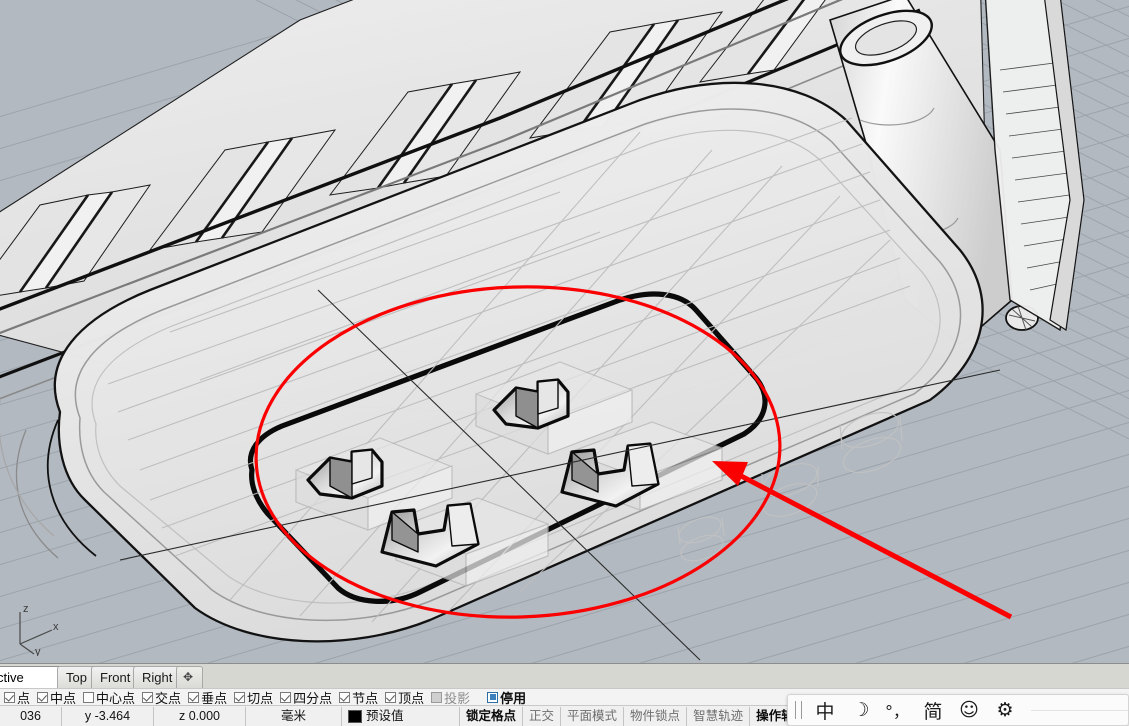 This screenshot has height=726, width=1129. Describe the element at coordinates (63, 698) in the screenshot. I see `osnap-label: 中点` at that location.